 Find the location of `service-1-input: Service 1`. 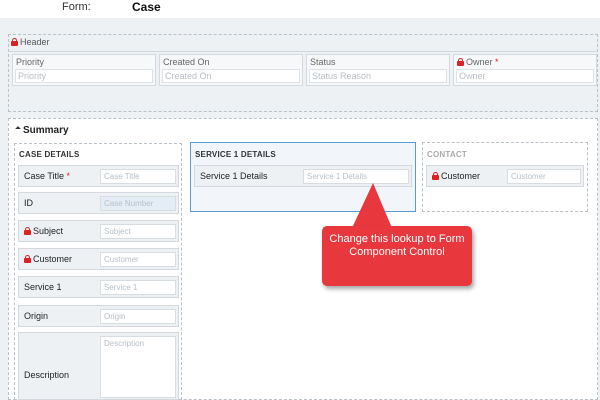

service-1-input: Service 1 is located at coordinates (138, 287).